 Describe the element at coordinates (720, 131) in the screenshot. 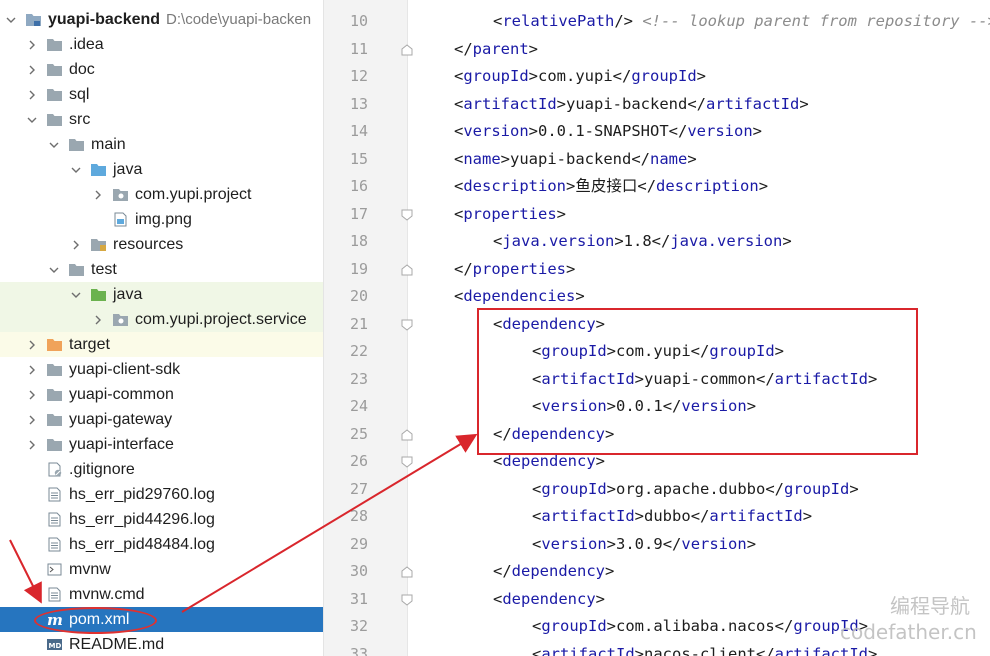

I see `code-token: version` at that location.